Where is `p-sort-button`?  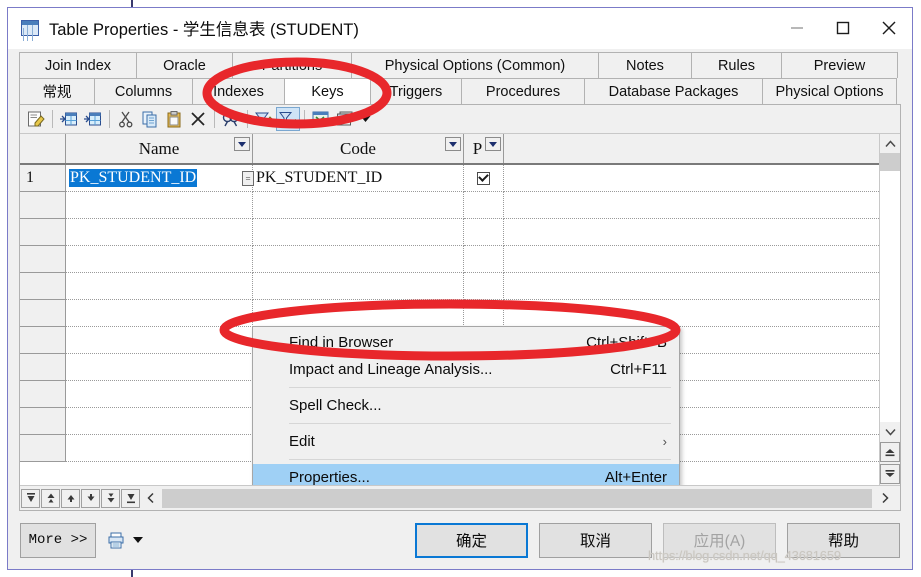
p-sort-button is located at coordinates (493, 144).